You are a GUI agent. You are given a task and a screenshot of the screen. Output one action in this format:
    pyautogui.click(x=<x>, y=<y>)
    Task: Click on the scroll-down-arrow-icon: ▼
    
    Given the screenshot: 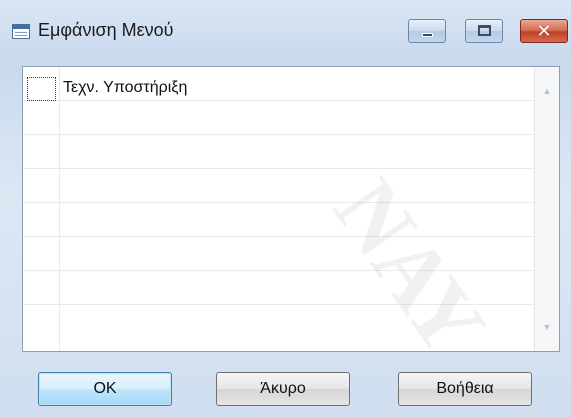 What is the action you would take?
    pyautogui.click(x=547, y=327)
    